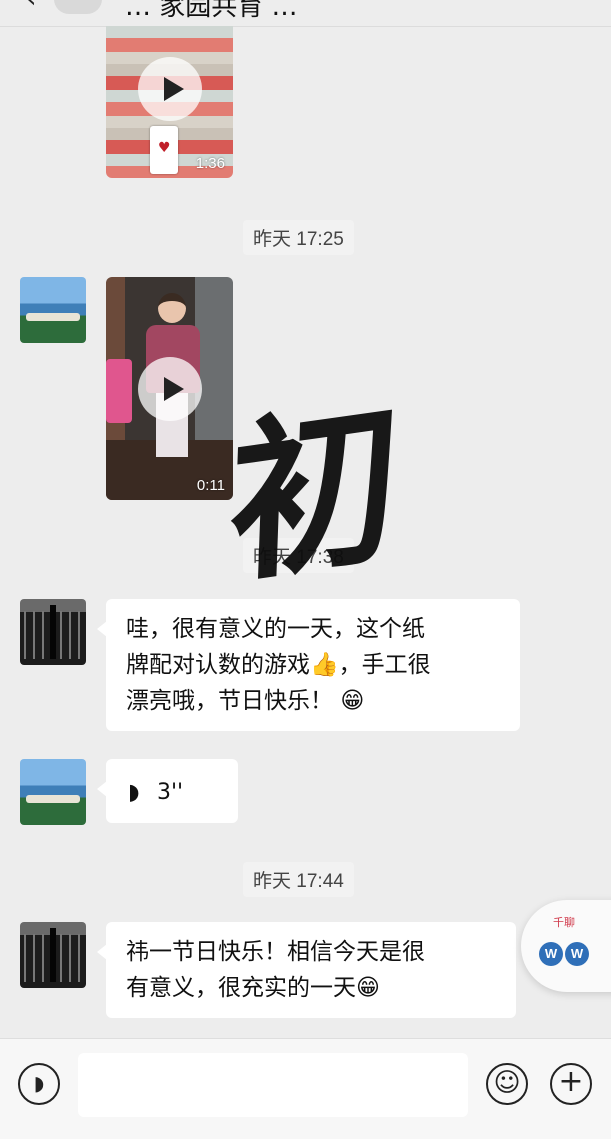 Image resolution: width=611 pixels, height=1139 pixels. I want to click on text-message-bubble: 祎一节日快乐！相信今天是很 有意义，很充实的一天😁, so click(306, 970).